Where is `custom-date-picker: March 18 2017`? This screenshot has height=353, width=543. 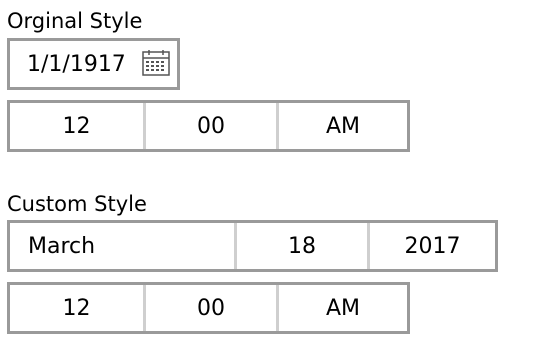 custom-date-picker: March 18 2017 is located at coordinates (252, 246).